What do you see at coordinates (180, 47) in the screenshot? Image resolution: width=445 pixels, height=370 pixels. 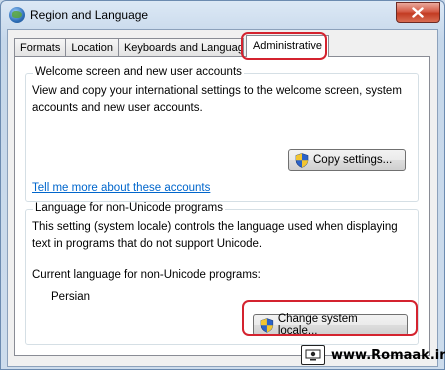 I see `tab-keyboards-and-languages: Keyboards and Languages` at bounding box center [180, 47].